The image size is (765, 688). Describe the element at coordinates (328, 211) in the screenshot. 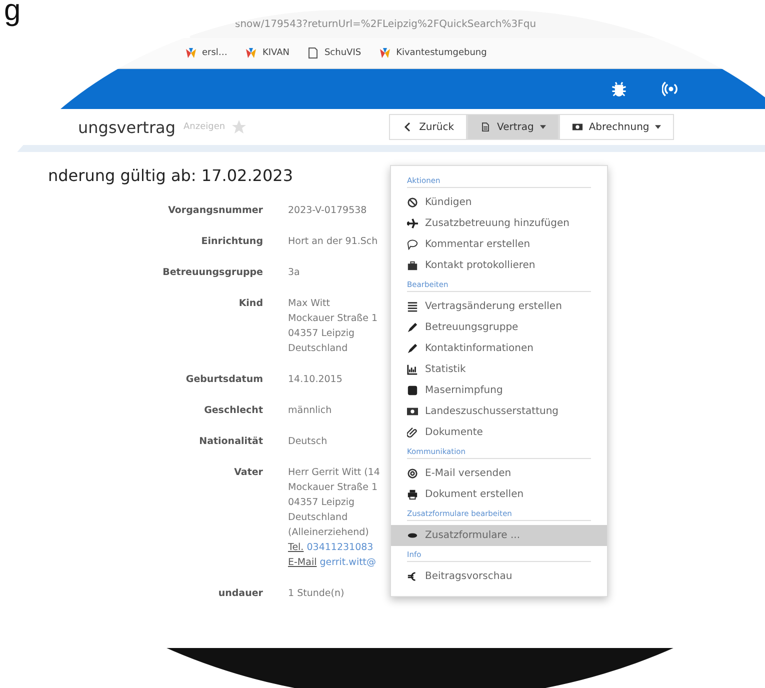

I see `field-value: 2023-V-0179538` at that location.